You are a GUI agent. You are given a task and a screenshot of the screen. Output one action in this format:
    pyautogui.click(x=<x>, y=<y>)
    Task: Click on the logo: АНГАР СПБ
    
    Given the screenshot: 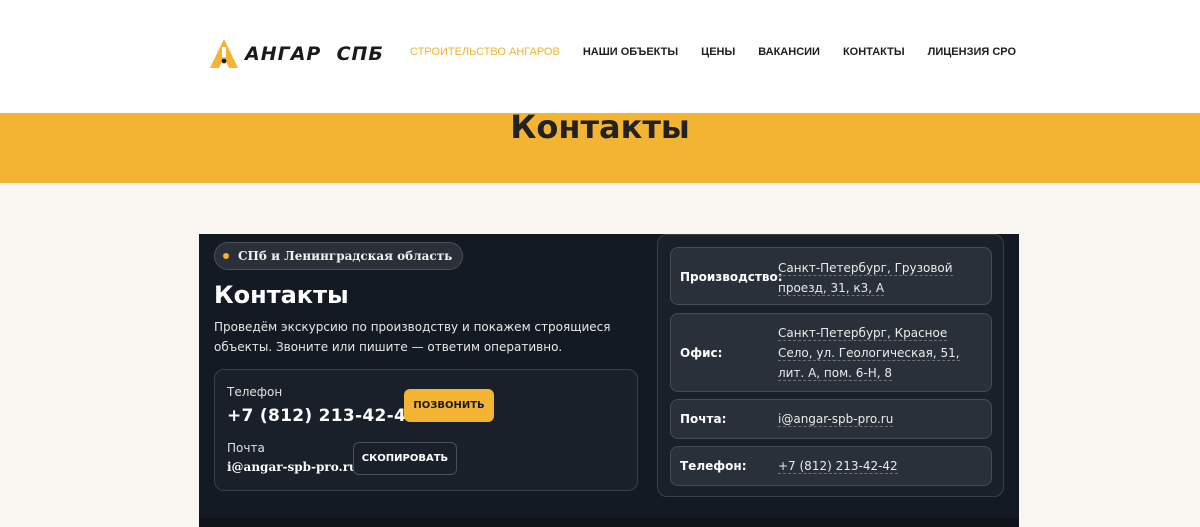 What is the action you would take?
    pyautogui.click(x=296, y=54)
    